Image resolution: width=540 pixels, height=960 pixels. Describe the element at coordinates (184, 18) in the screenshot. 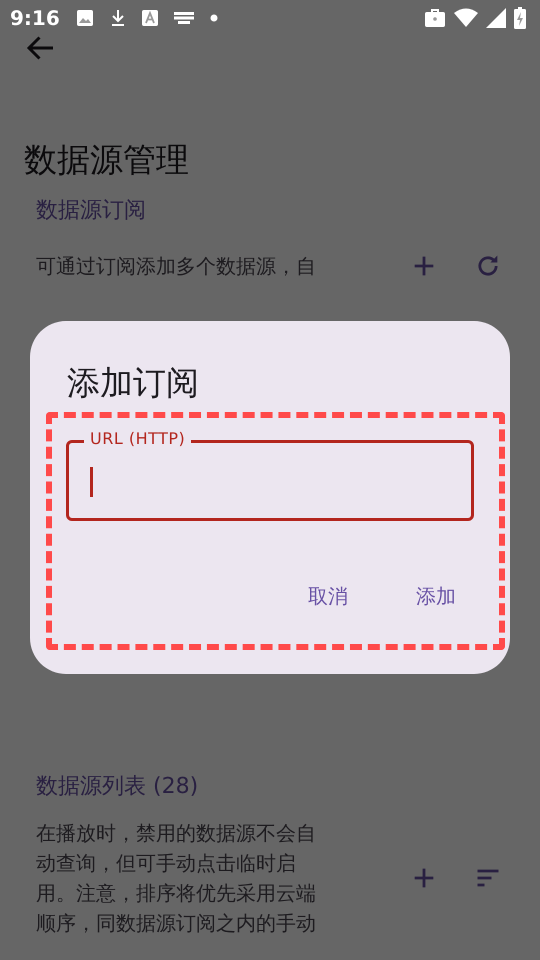

I see `keyboard-icon` at that location.